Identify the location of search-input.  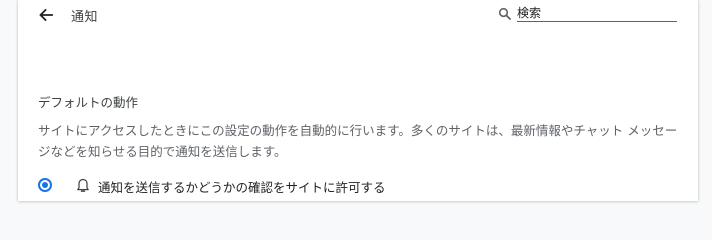
(597, 13).